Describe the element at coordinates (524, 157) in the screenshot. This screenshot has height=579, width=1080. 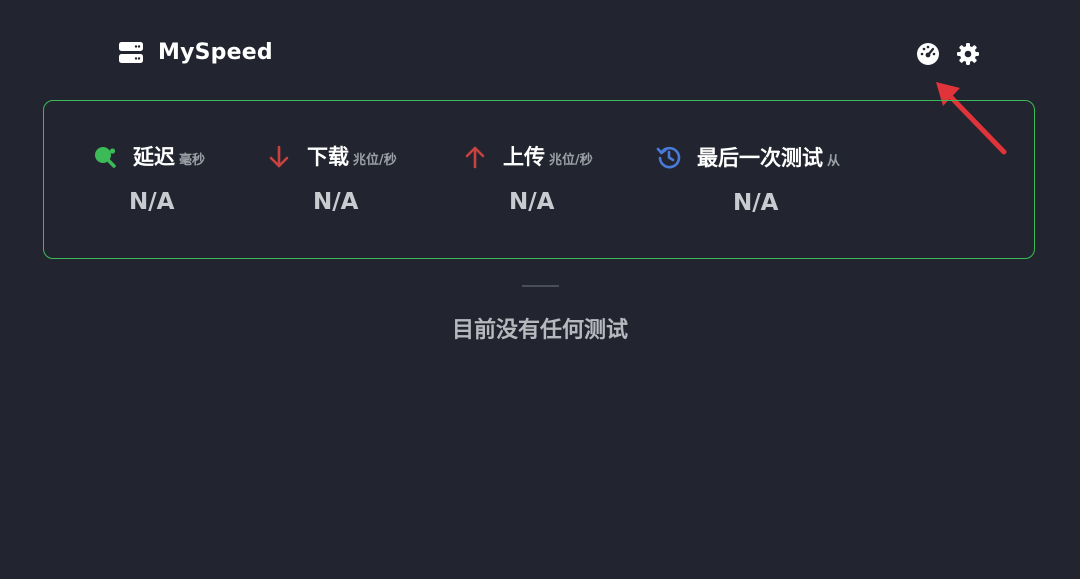
I see `stat-upload-title: 上传` at that location.